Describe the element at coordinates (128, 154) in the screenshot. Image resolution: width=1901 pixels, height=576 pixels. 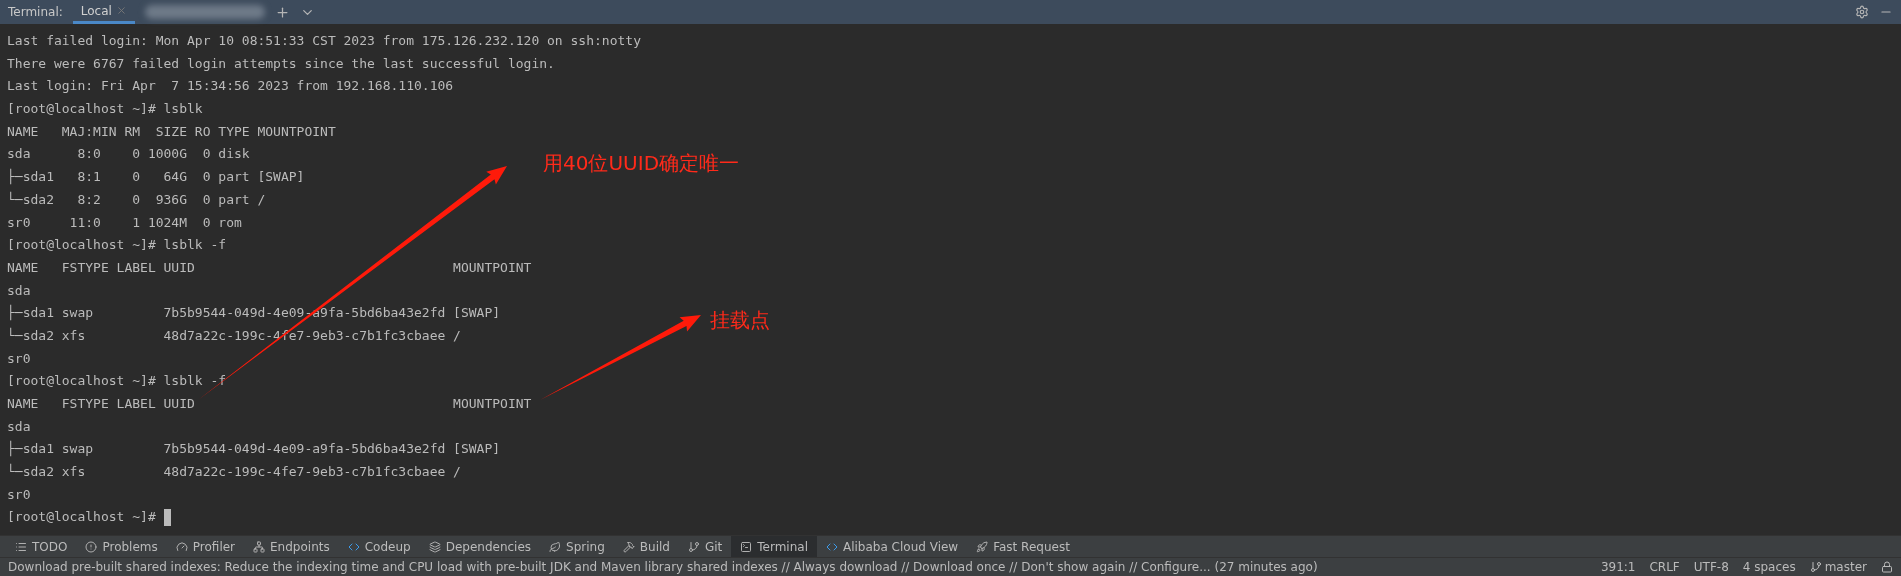
I see `terminal-line: sda 8:0 0 1000G 0 disk` at that location.